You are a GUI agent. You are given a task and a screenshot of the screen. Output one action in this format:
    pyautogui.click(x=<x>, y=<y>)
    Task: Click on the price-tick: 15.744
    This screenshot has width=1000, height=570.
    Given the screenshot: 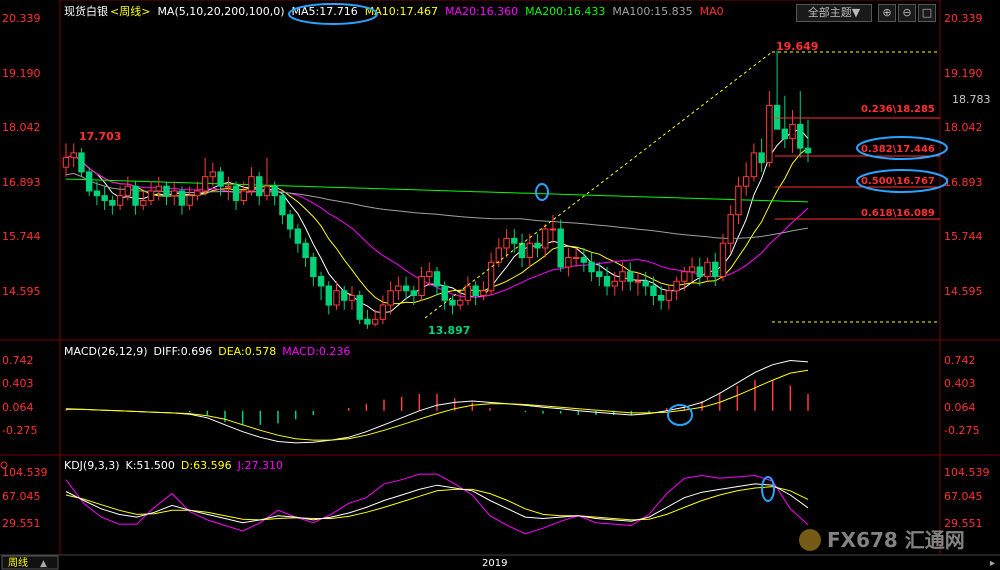 What is the action you would take?
    pyautogui.click(x=963, y=236)
    